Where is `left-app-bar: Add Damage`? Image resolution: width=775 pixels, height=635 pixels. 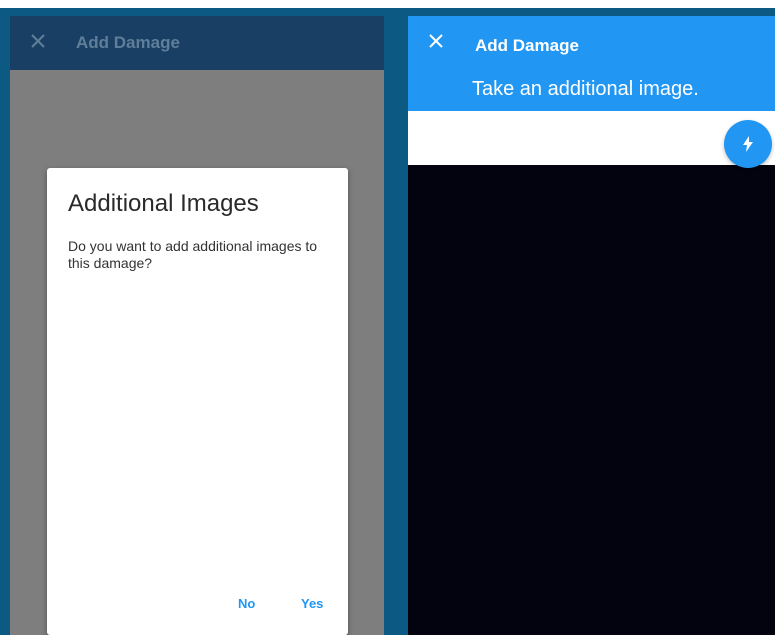
left-app-bar: Add Damage is located at coordinates (197, 43).